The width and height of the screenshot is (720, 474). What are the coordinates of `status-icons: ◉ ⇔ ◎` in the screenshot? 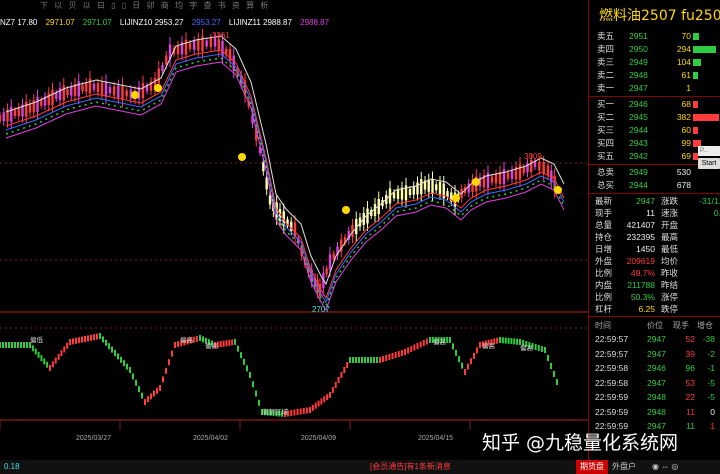 It's located at (665, 467).